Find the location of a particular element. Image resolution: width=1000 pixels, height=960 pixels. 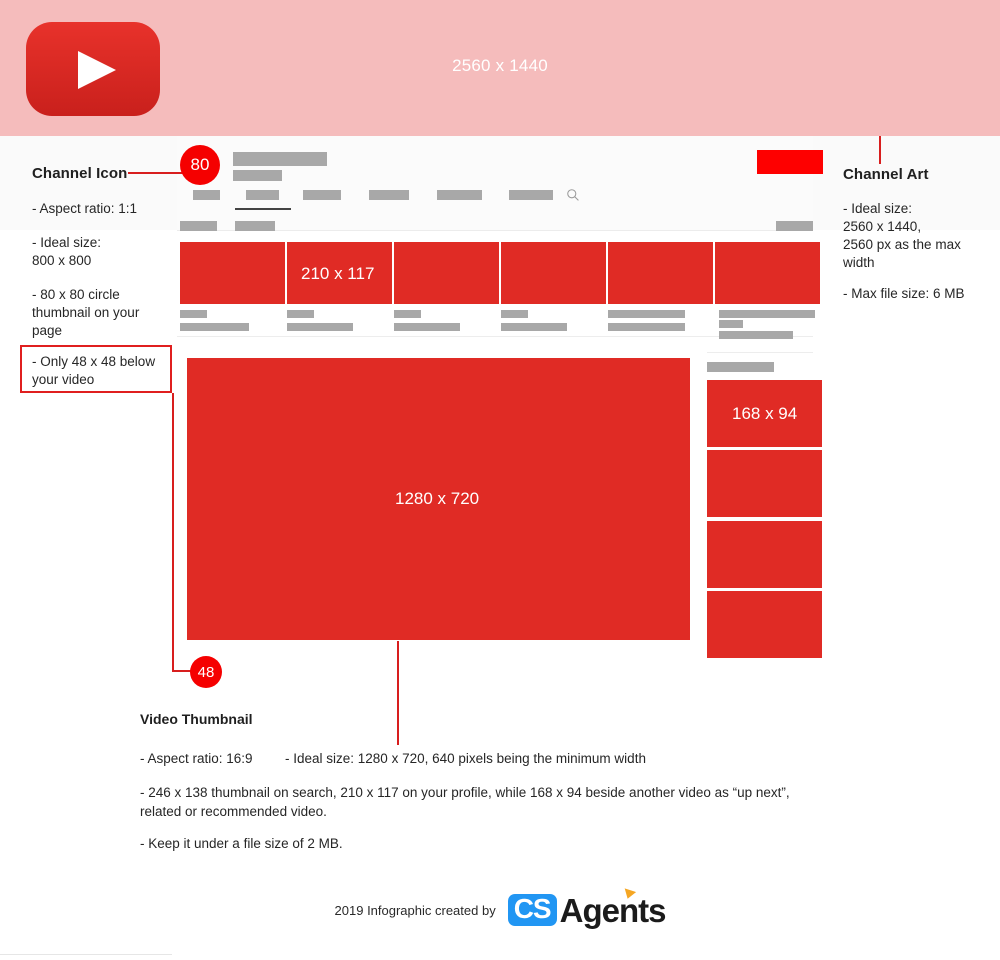

channel-handle-placeholder is located at coordinates (257, 175).